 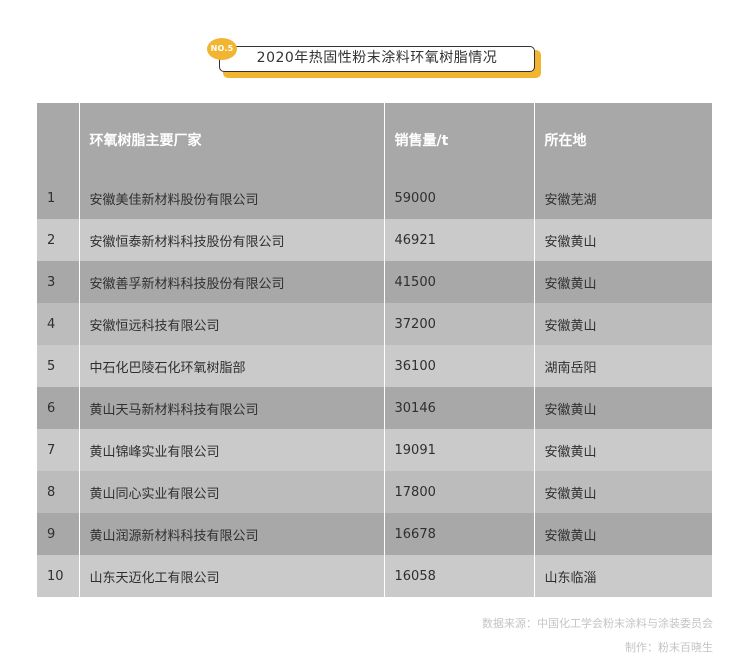 I want to click on row-manufacturer: 黄山天马新材料科技有限公司, so click(x=232, y=408).